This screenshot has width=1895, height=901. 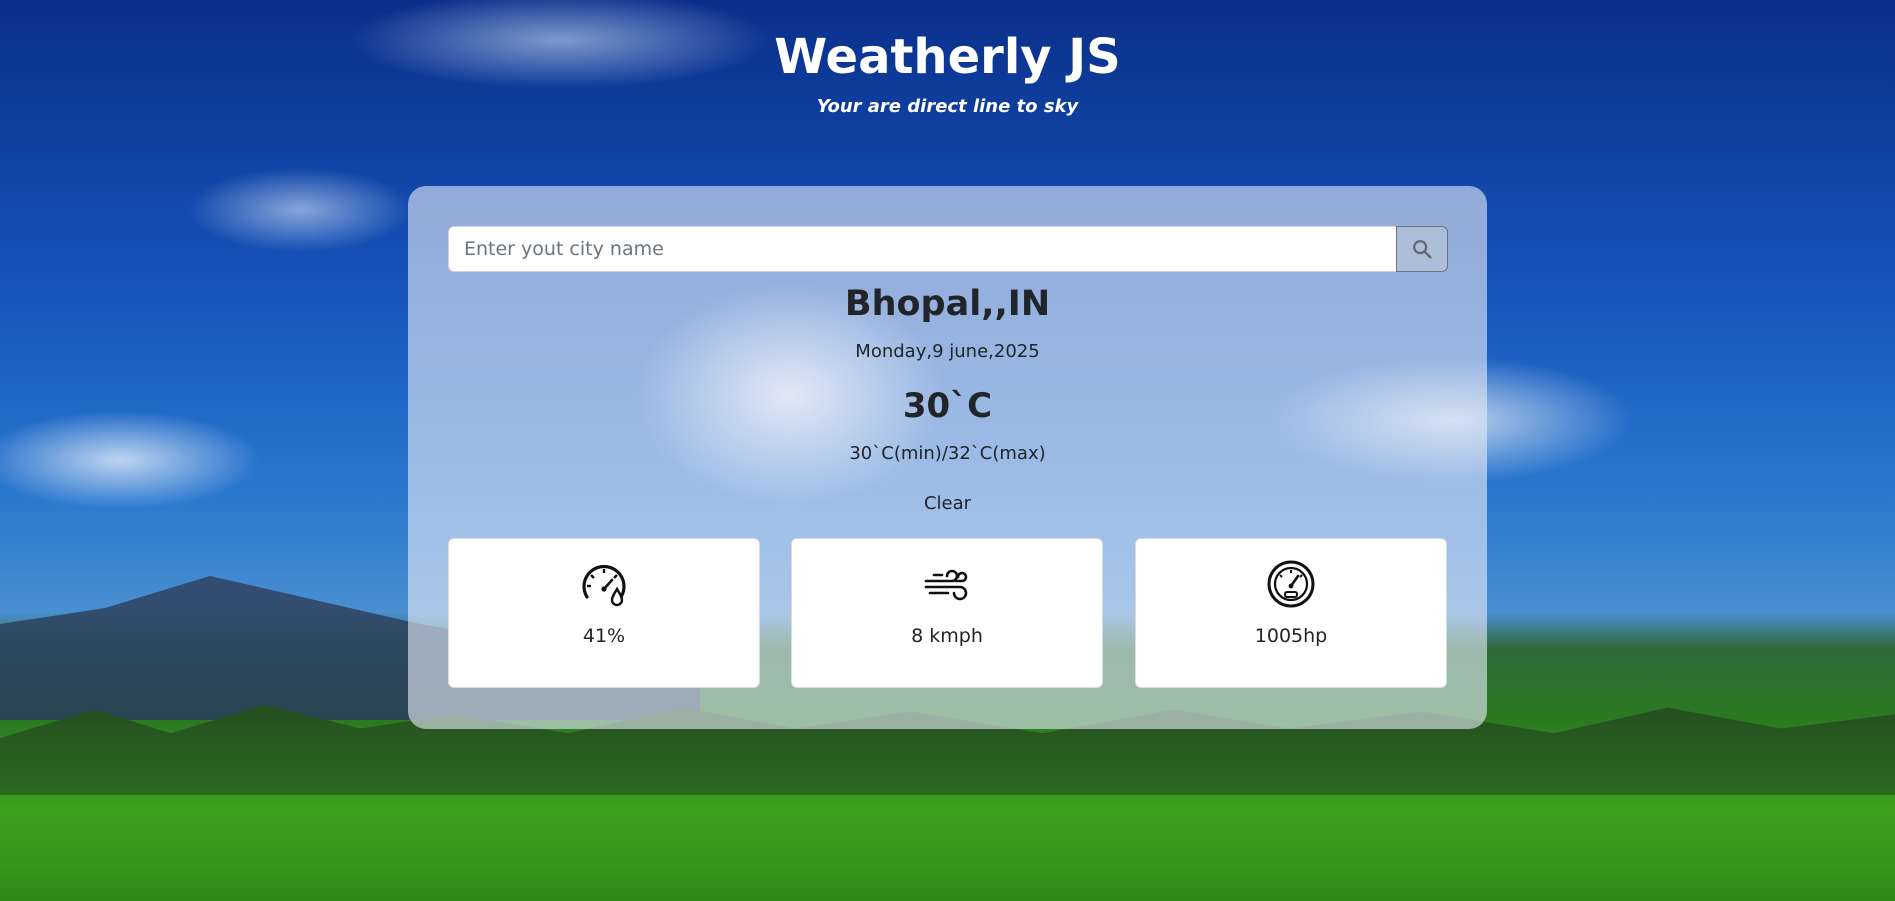 I want to click on current-date: Monday,9 june,2025, so click(x=947, y=351).